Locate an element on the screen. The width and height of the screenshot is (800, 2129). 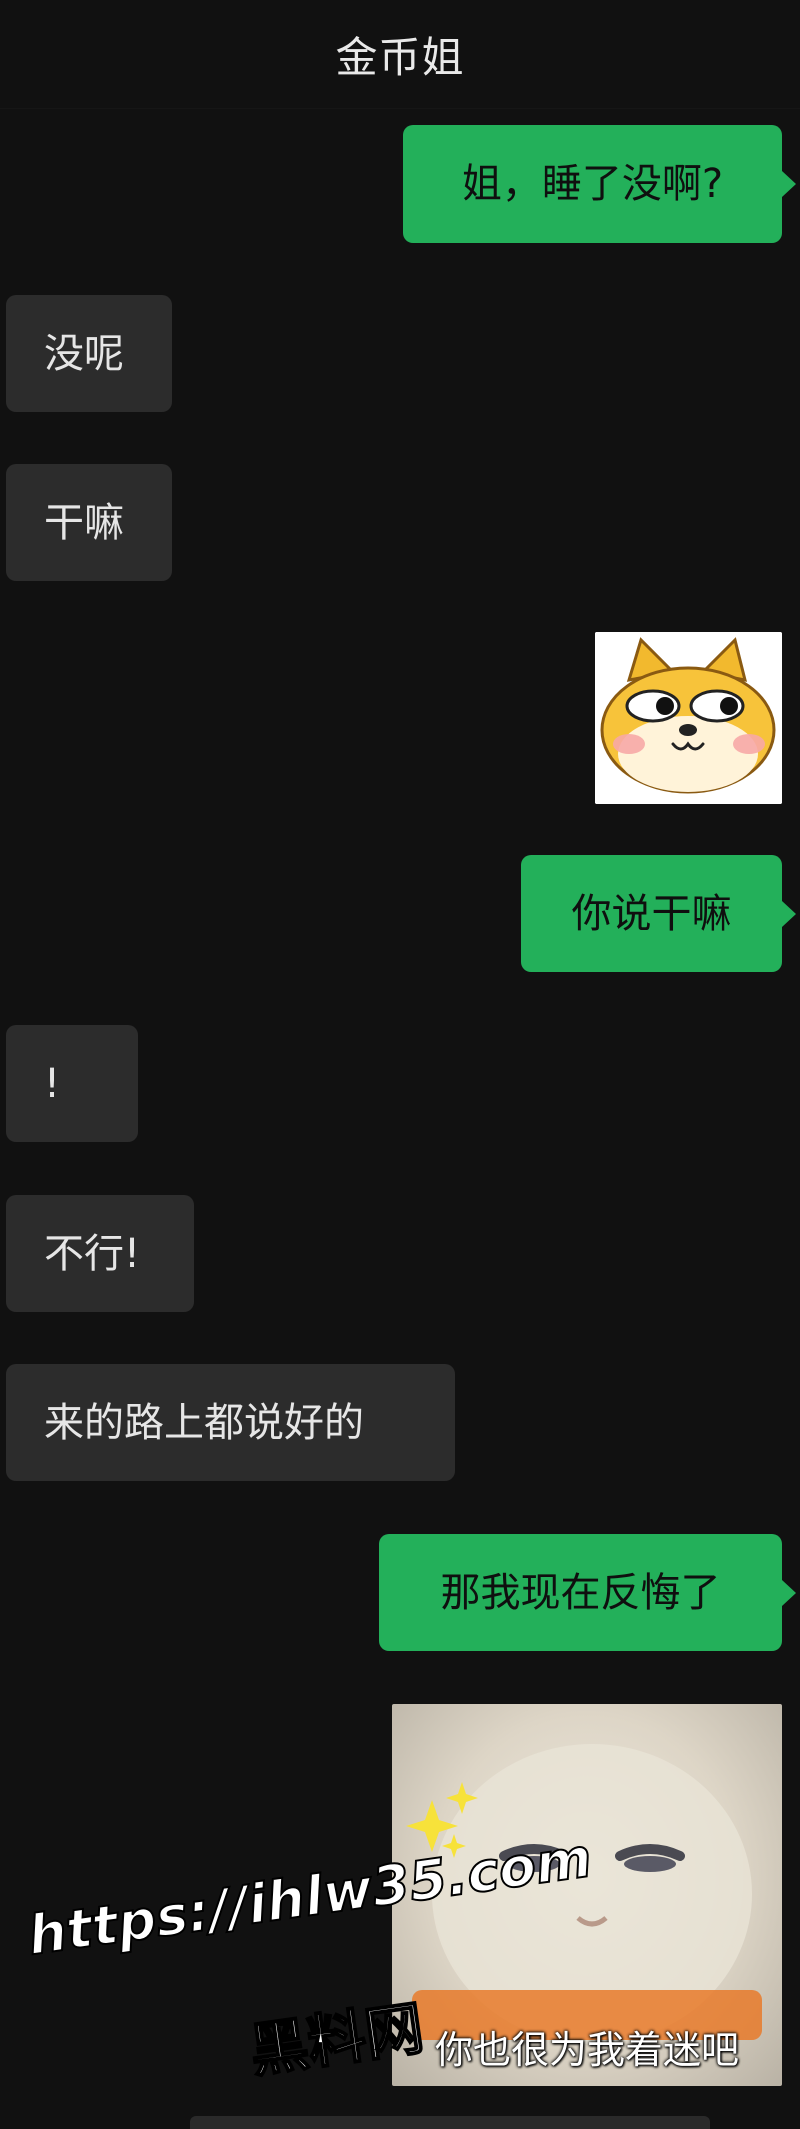
message-text: ! is located at coordinates (52, 1083).